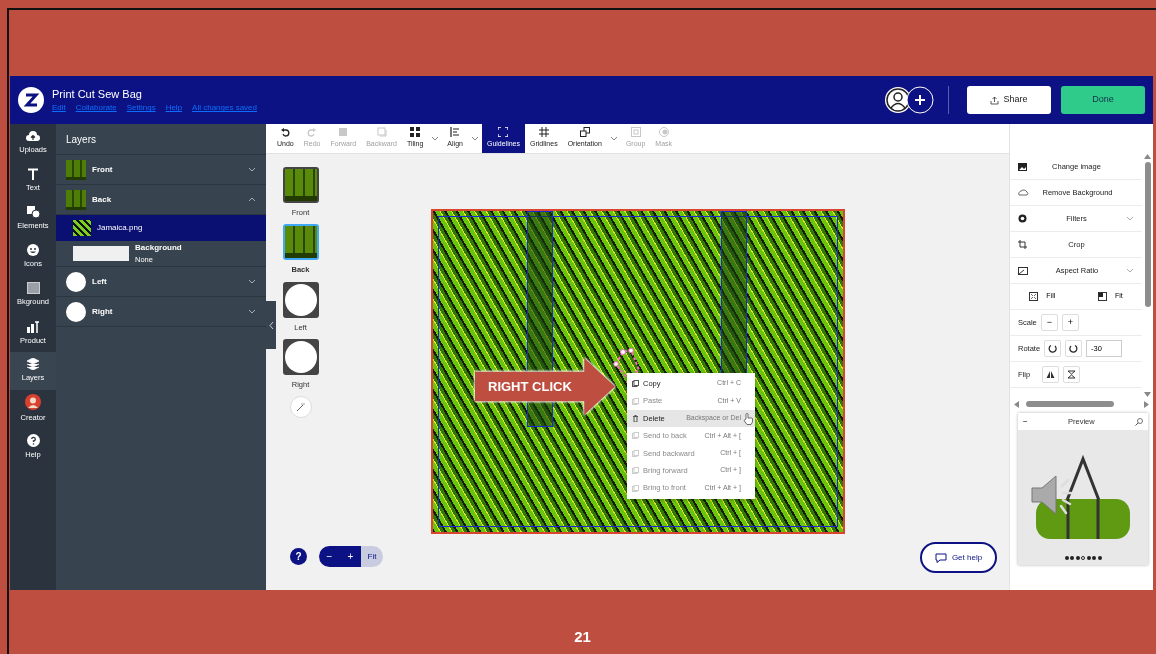  What do you see at coordinates (530, 386) in the screenshot?
I see `callout-text: RIGHT CLICK` at bounding box center [530, 386].